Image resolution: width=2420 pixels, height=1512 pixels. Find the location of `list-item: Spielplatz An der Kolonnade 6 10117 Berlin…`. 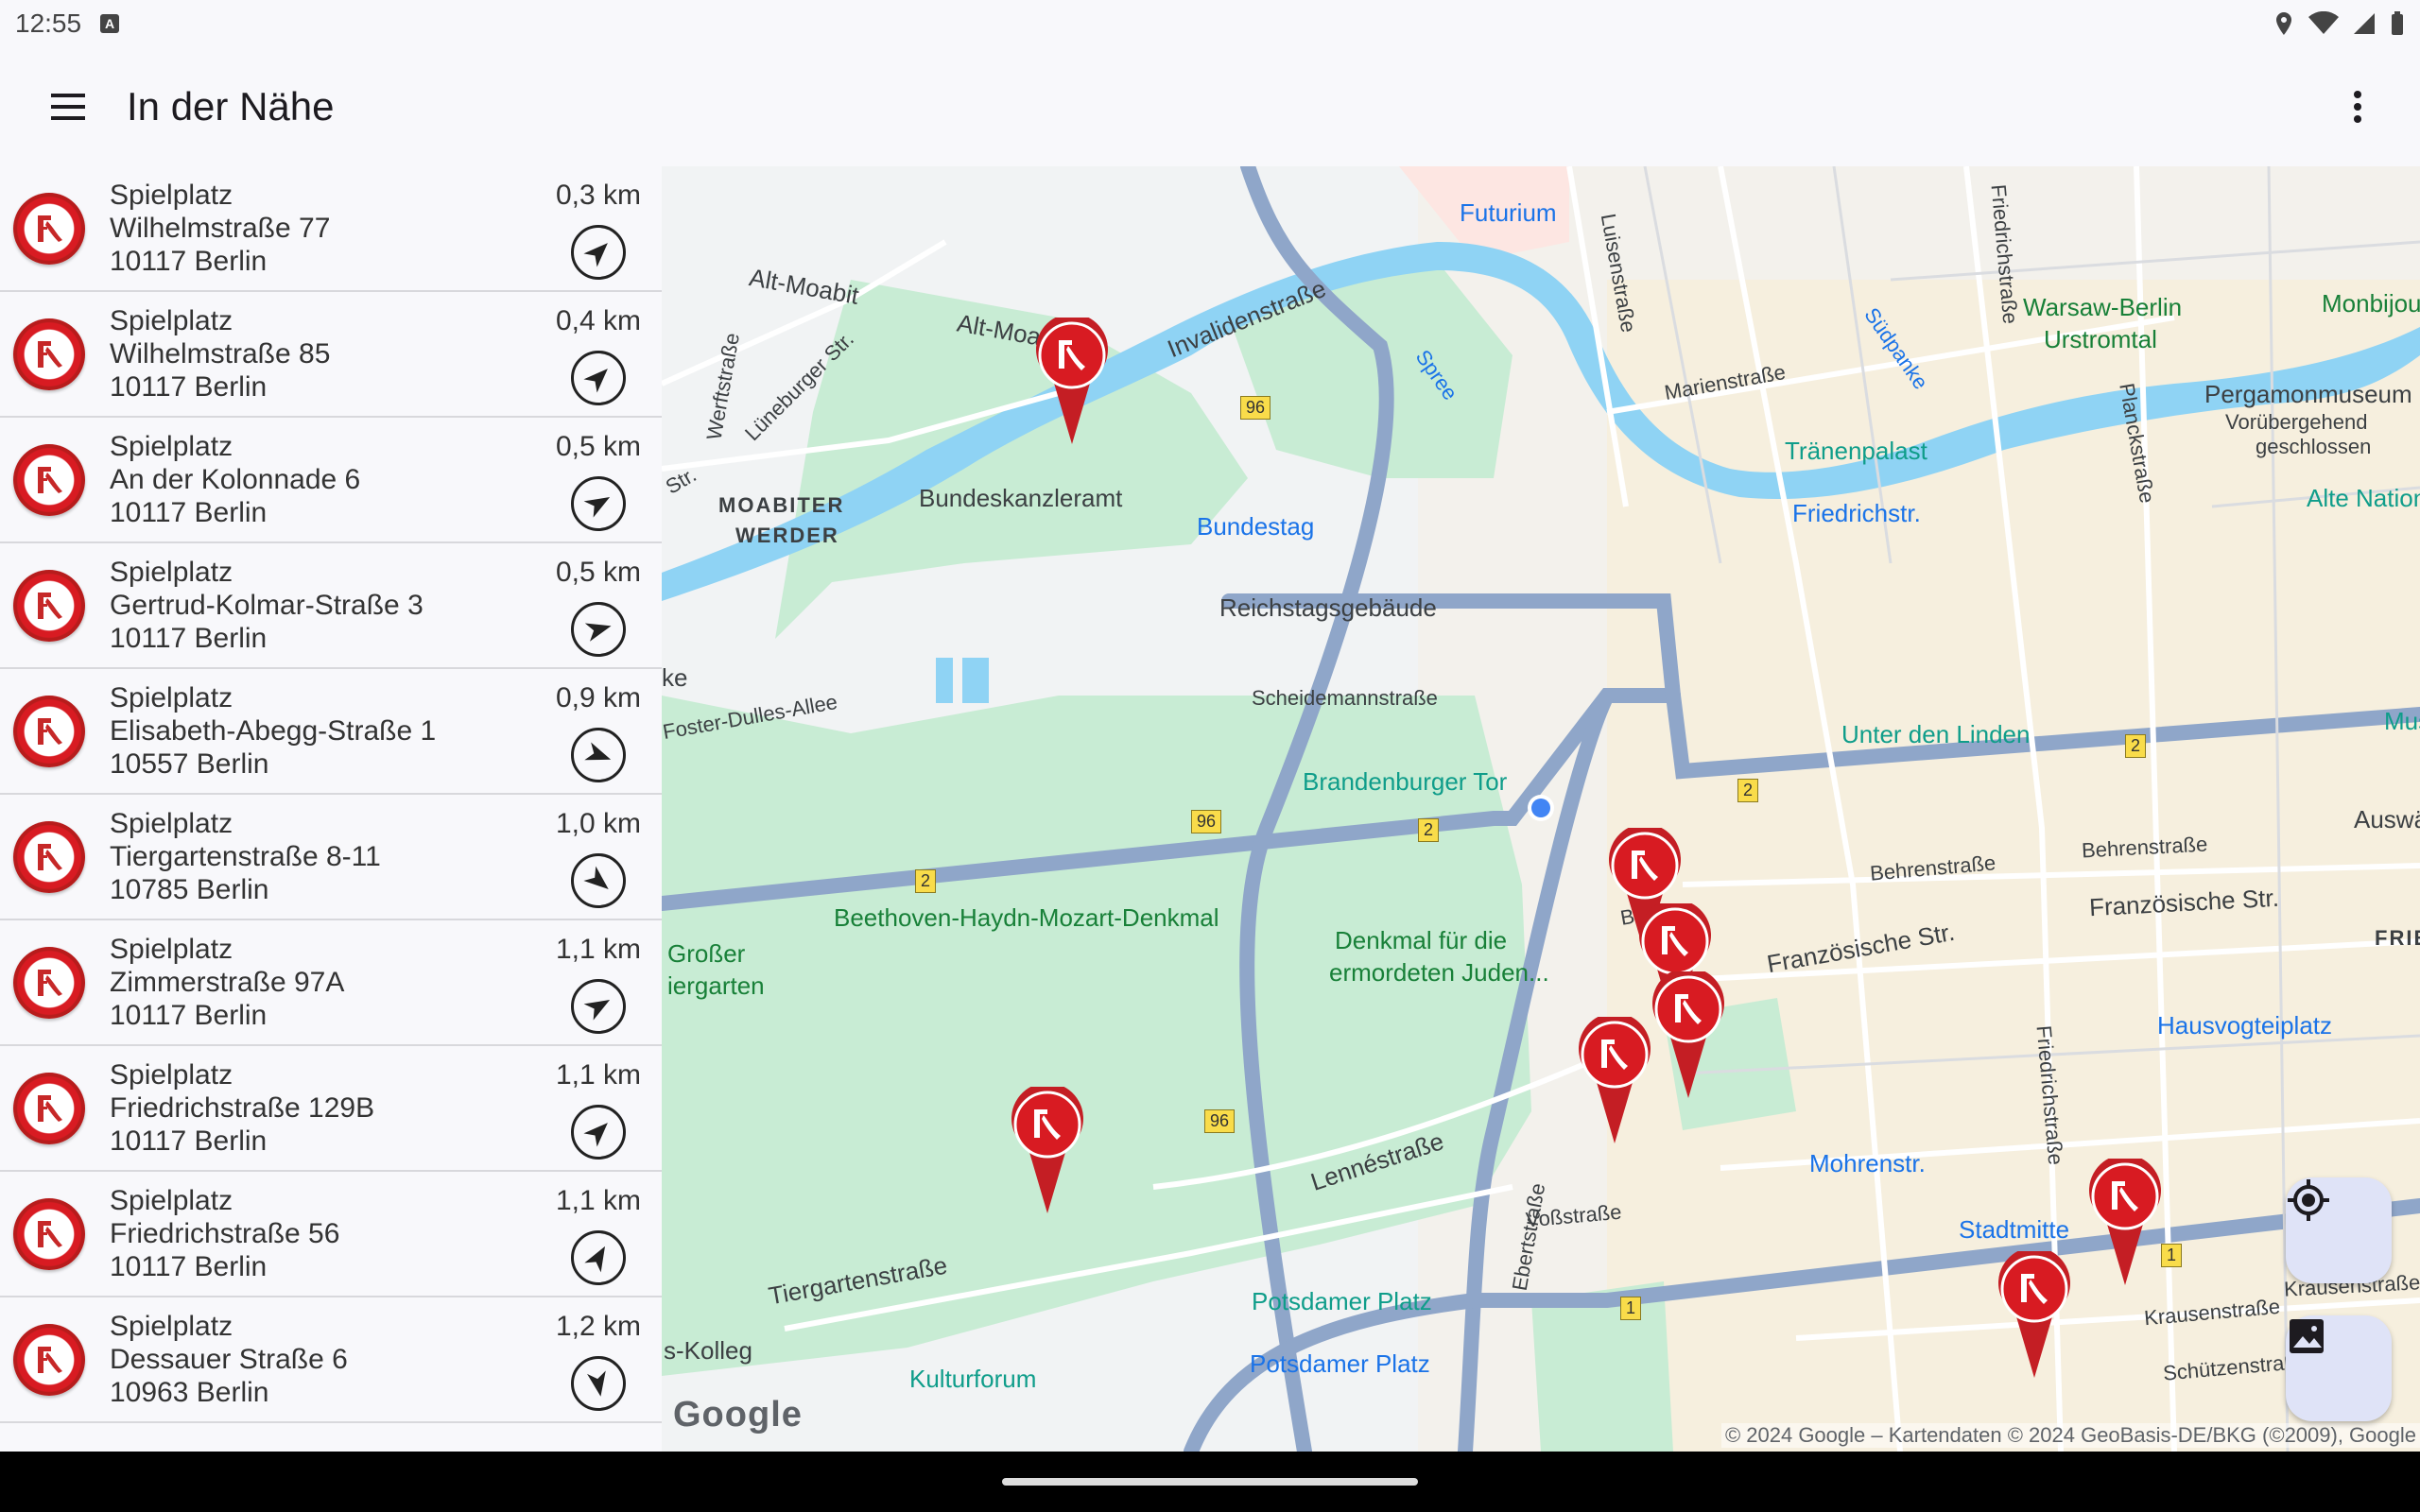

list-item: Spielplatz An der Kolonnade 6 10117 Berlin… is located at coordinates (331, 480).